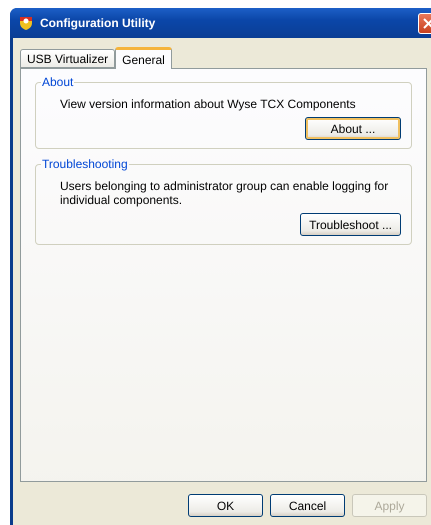 This screenshot has height=525, width=431. I want to click on group-description: Users belonging to administrator group can enable logging for individual components., so click(225, 193).